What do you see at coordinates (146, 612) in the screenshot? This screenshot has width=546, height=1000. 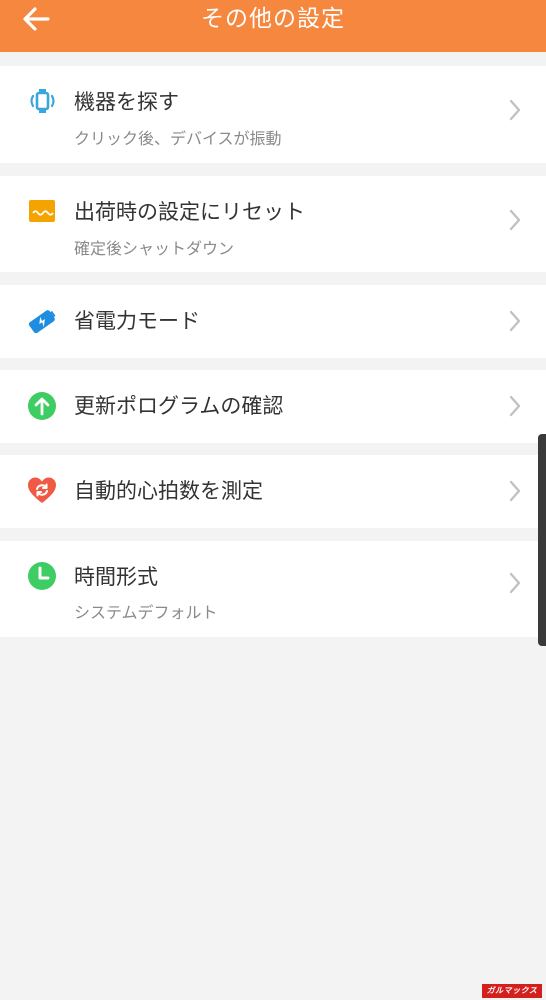 I see `setting-subtitle: システムデフォルト` at bounding box center [146, 612].